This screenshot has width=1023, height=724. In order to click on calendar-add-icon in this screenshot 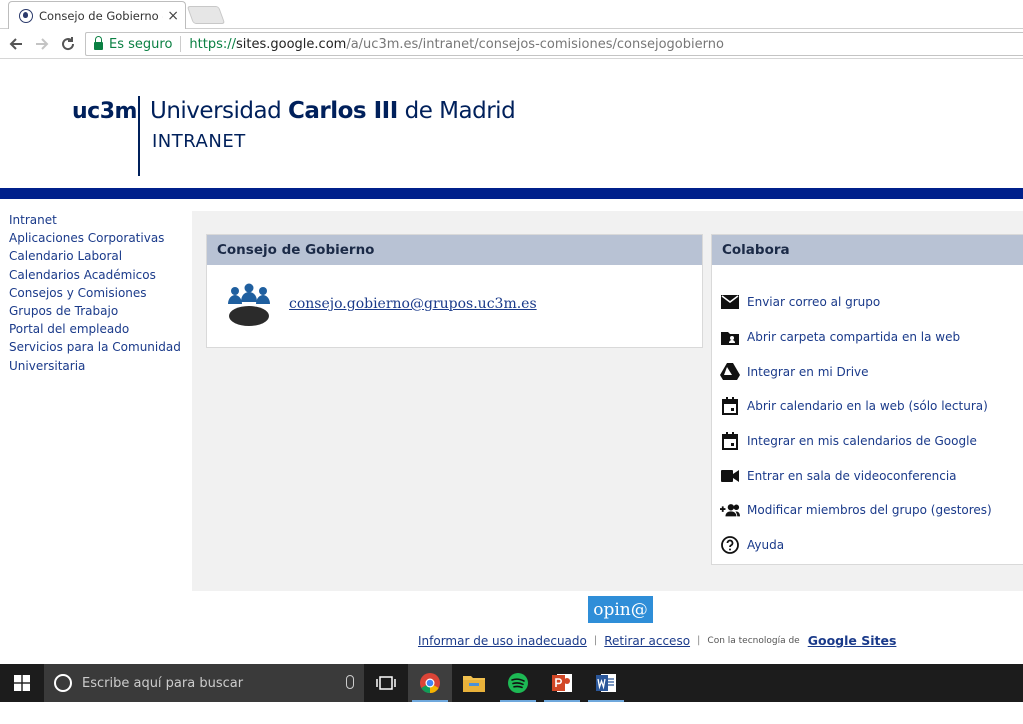, I will do `click(730, 441)`.